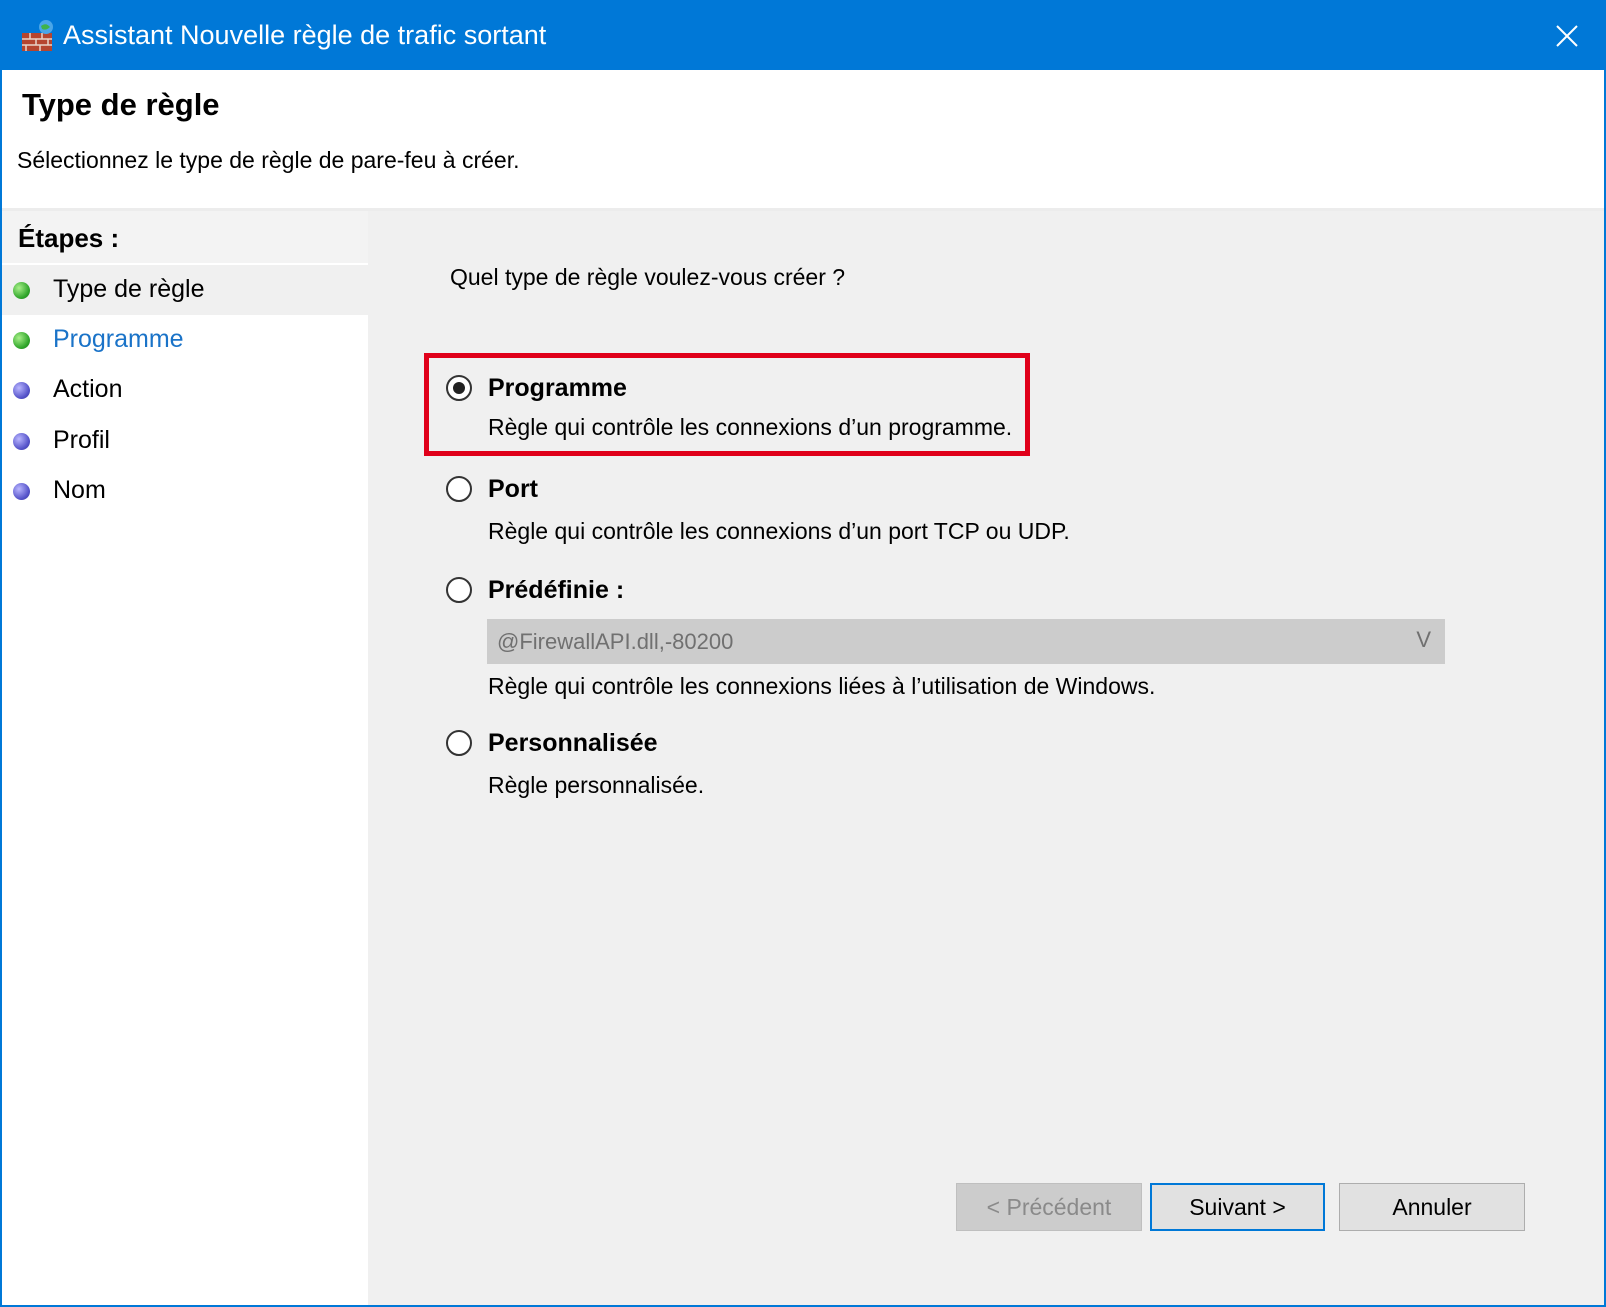 The image size is (1606, 1307). What do you see at coordinates (1423, 639) in the screenshot?
I see `chevron-down-icon: V` at bounding box center [1423, 639].